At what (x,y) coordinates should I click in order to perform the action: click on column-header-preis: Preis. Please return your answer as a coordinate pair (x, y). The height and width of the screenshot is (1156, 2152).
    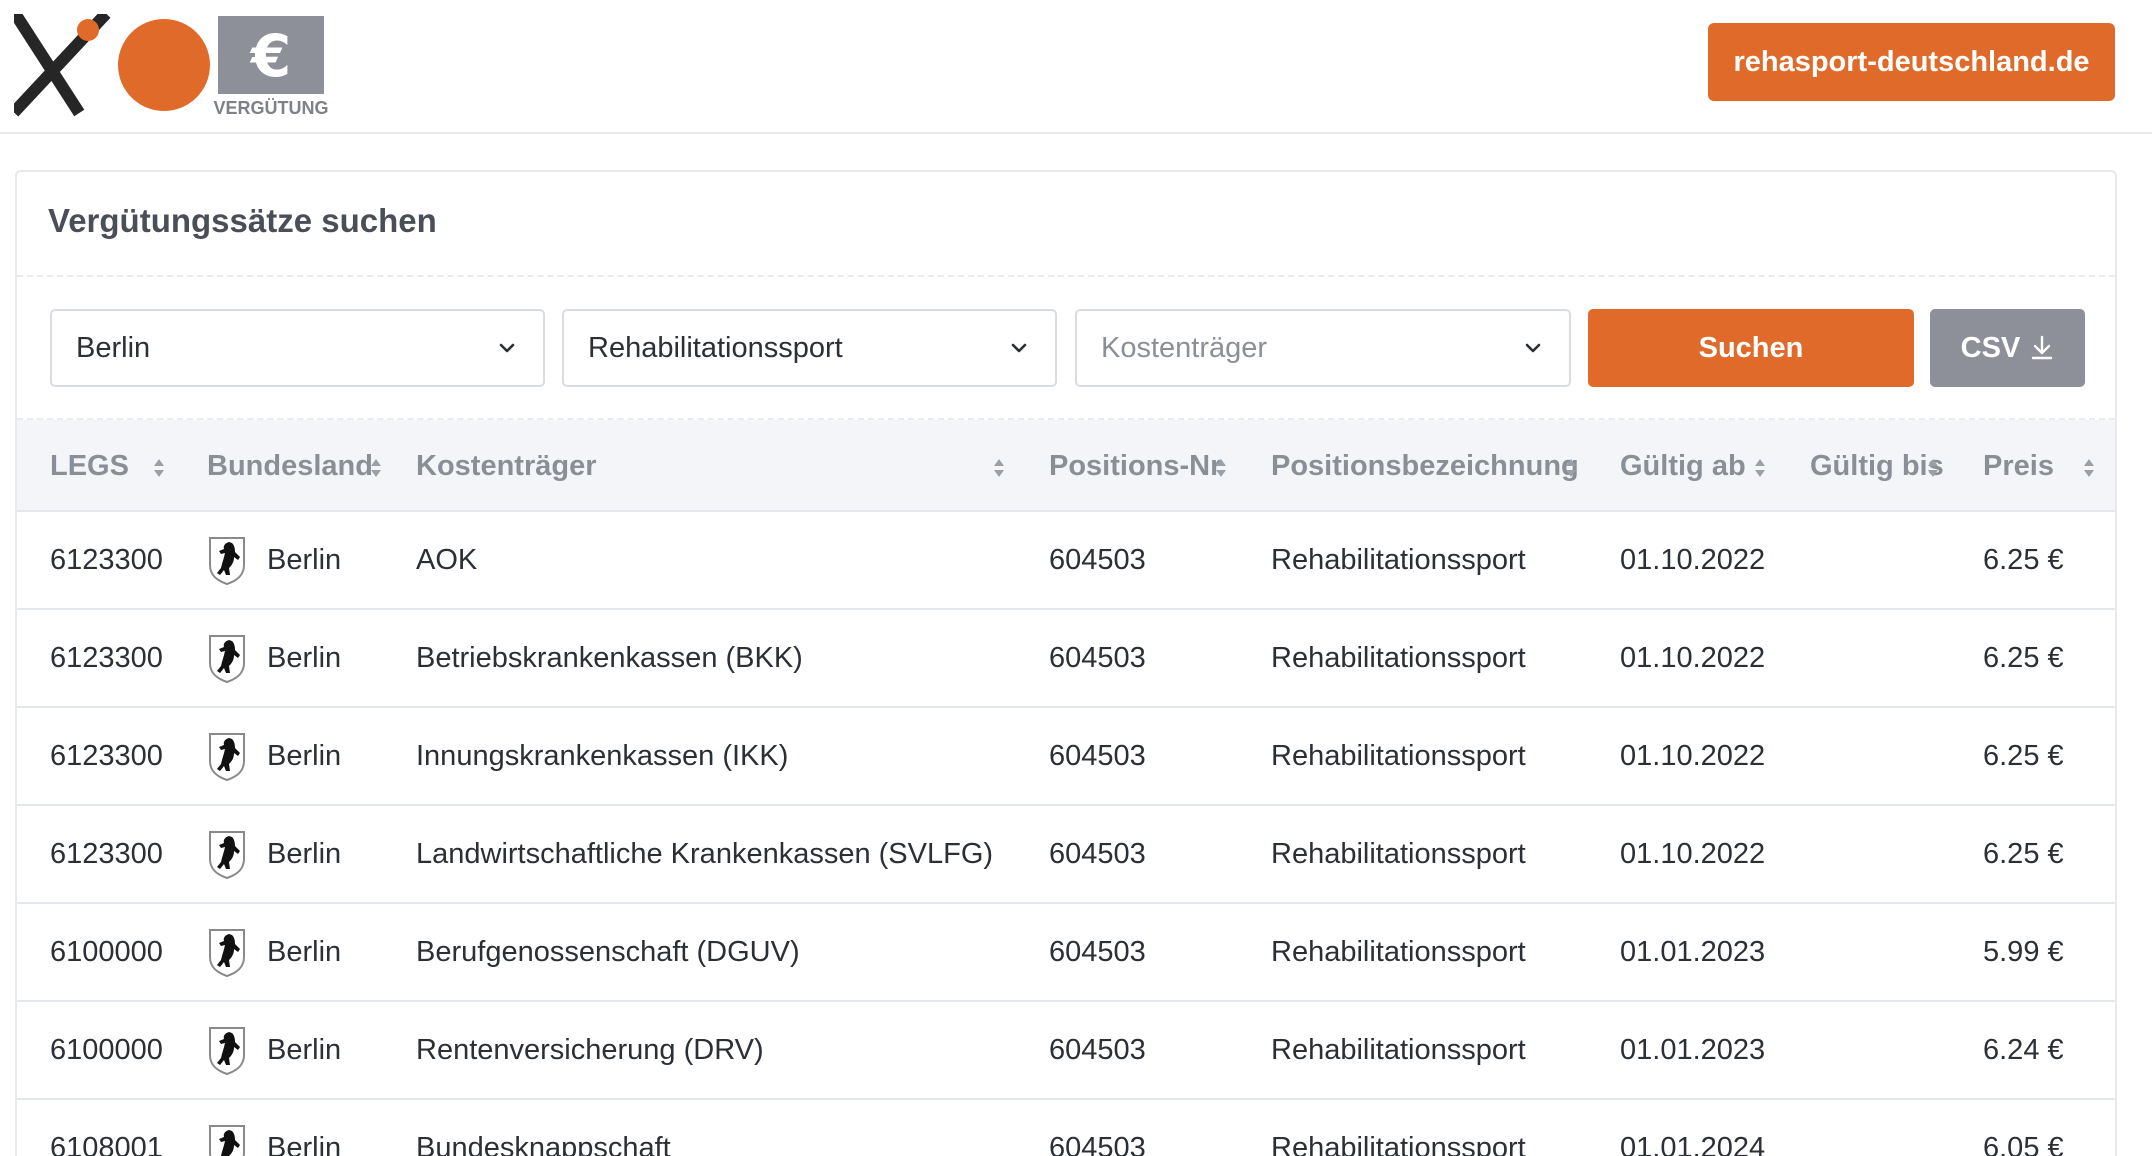
    Looking at the image, I should click on (2018, 466).